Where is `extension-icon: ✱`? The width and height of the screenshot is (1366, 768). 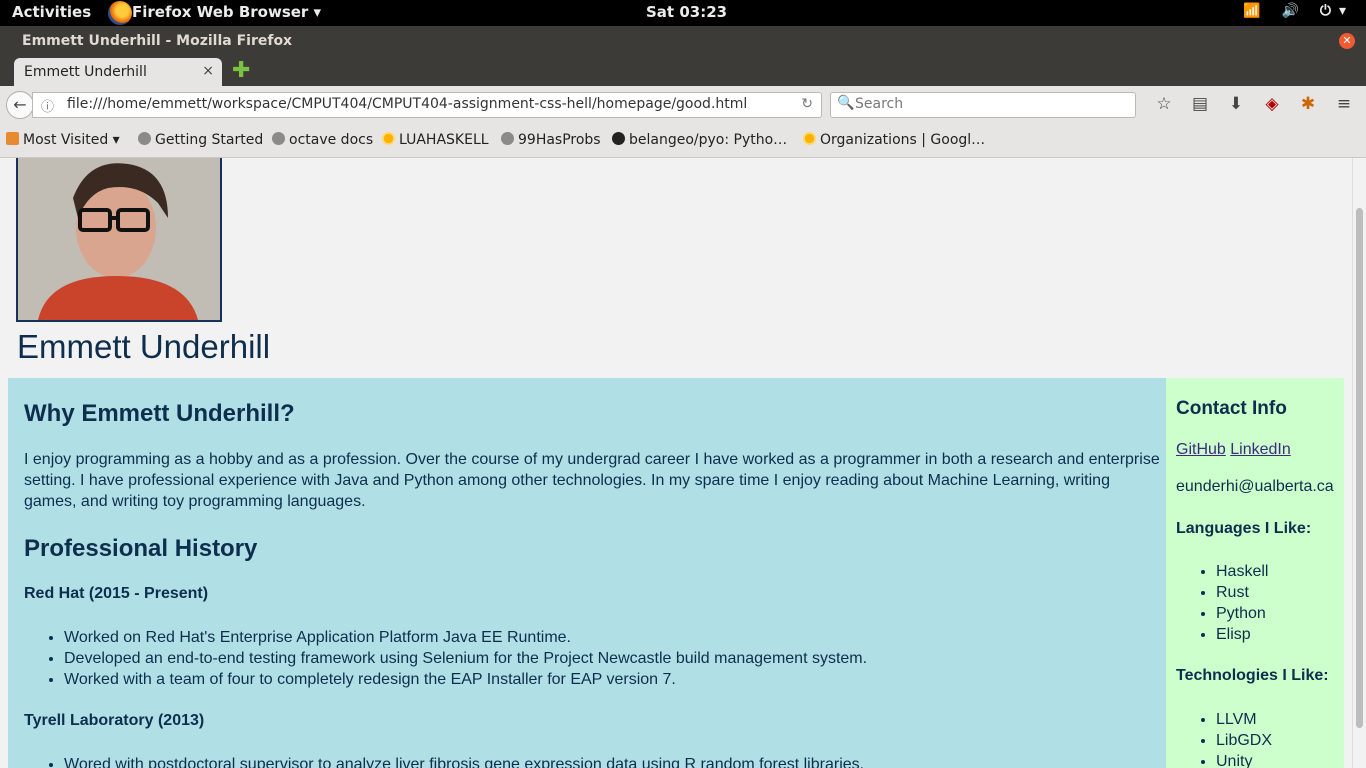
extension-icon: ✱ is located at coordinates (1308, 104).